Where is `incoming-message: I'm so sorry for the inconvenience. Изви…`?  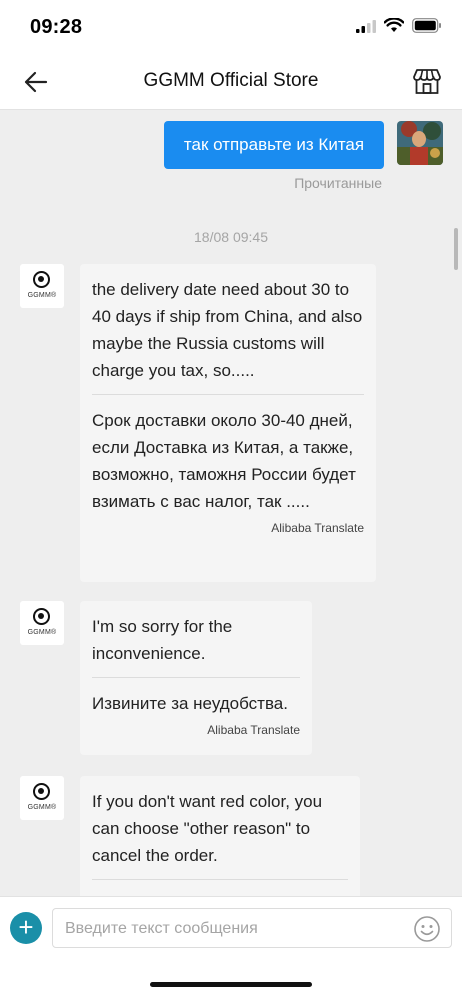
incoming-message: I'm so sorry for the inconvenience. Изви… is located at coordinates (196, 678).